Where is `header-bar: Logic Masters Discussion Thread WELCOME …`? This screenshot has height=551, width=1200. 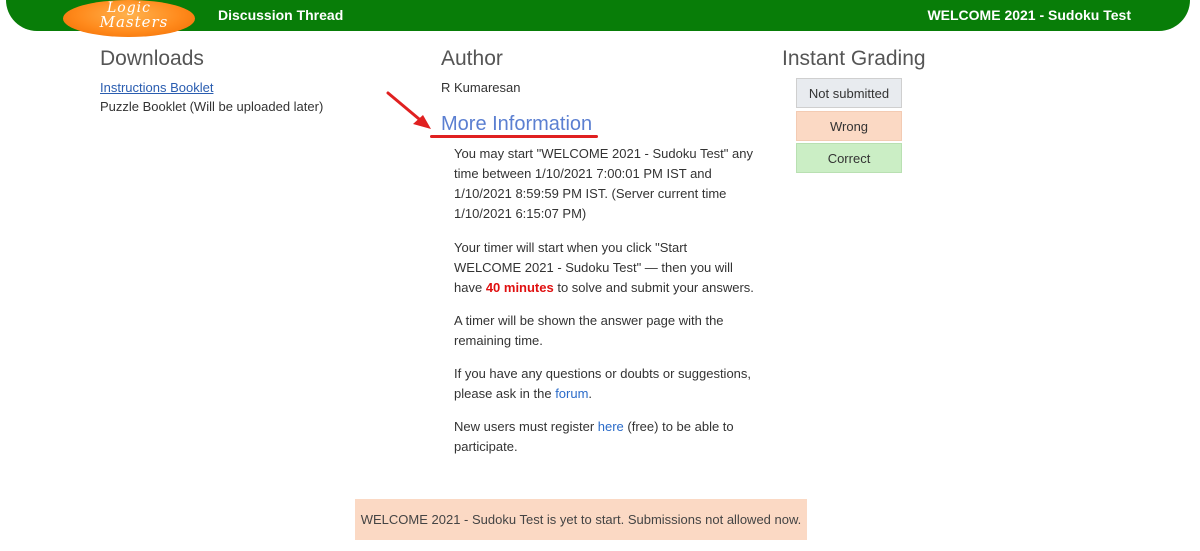 header-bar: Logic Masters Discussion Thread WELCOME … is located at coordinates (598, 18).